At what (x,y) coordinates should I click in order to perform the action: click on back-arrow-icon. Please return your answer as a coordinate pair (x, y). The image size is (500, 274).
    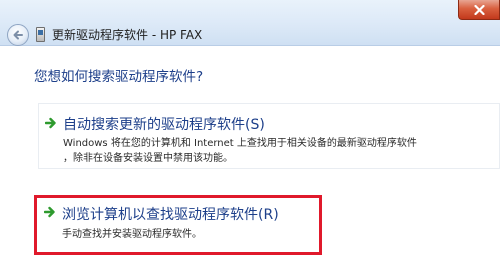
    Looking at the image, I should click on (18, 35).